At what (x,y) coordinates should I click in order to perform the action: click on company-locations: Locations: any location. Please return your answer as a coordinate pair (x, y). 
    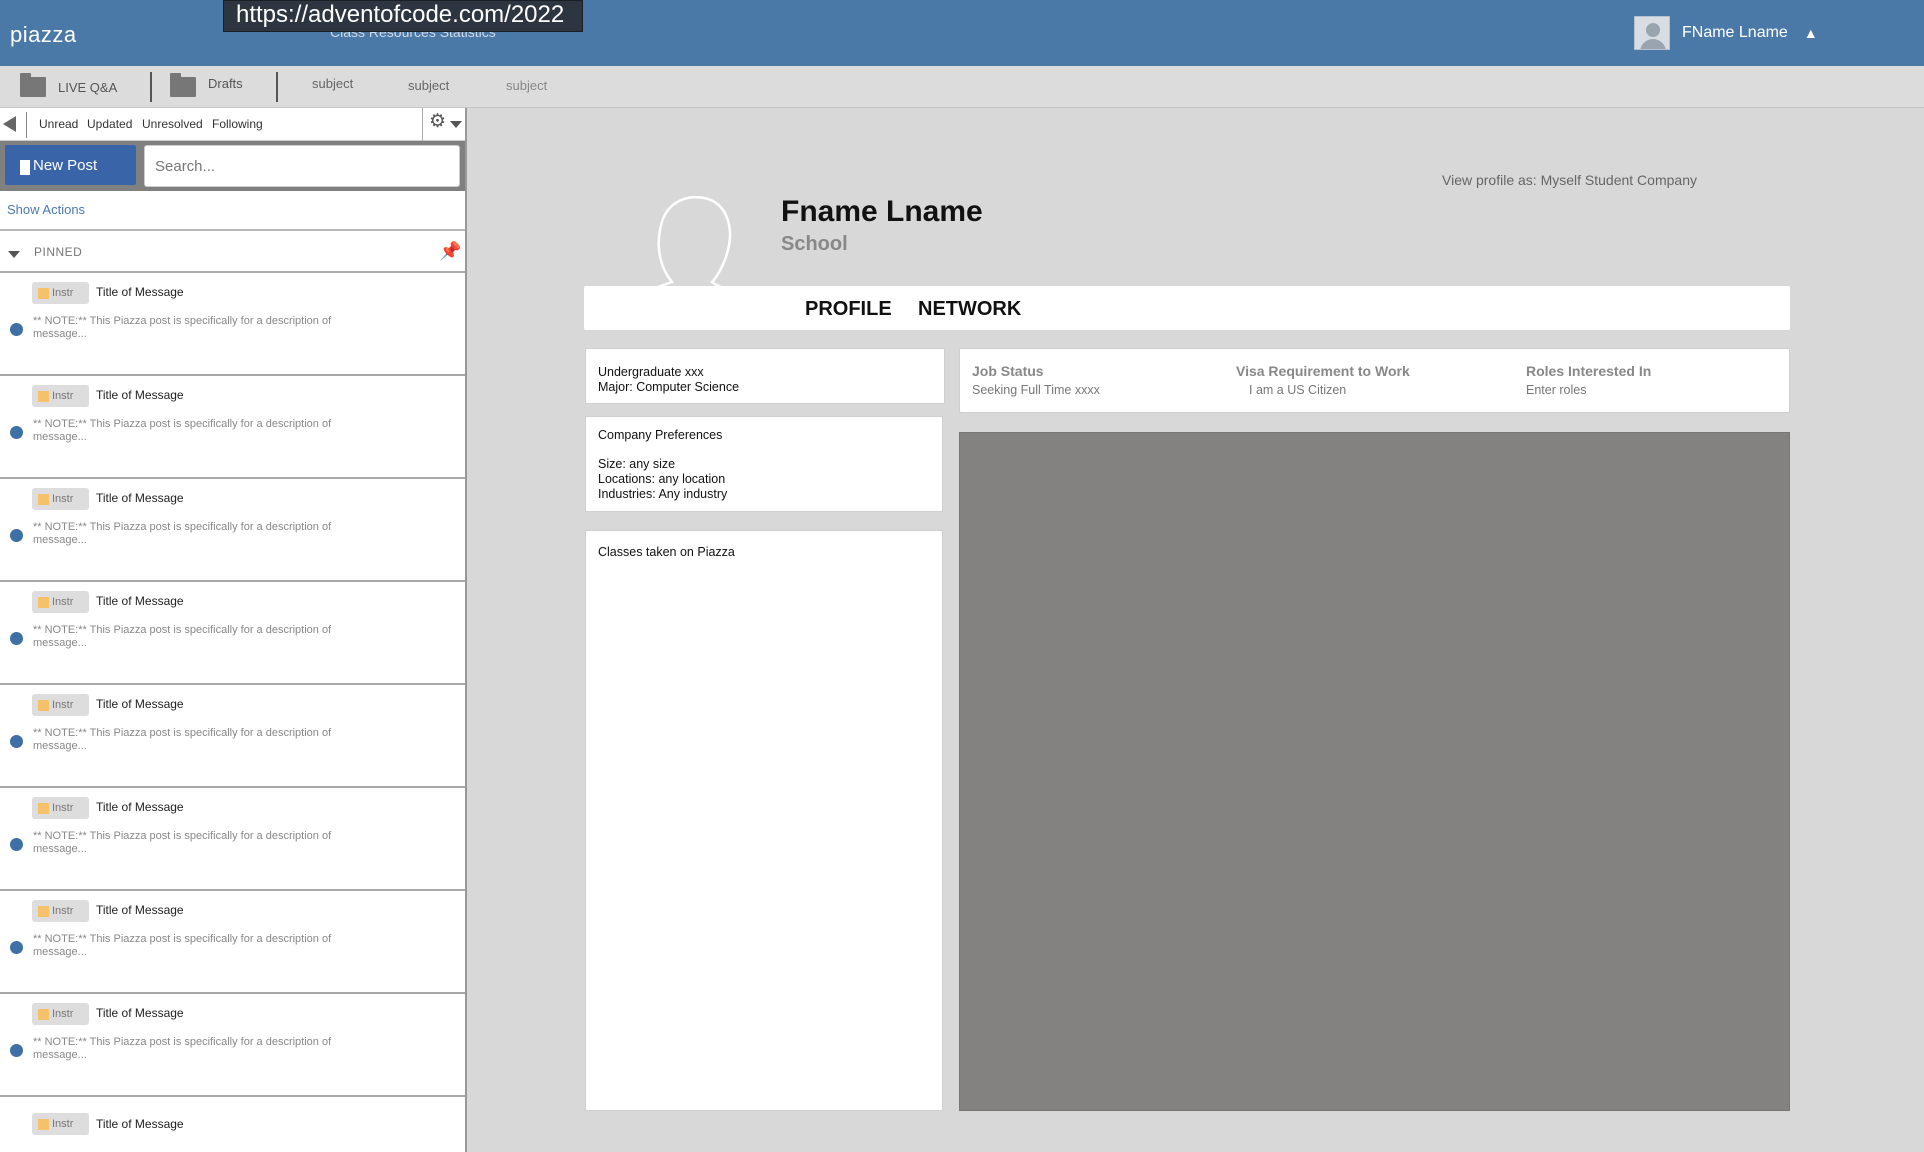
    Looking at the image, I should click on (662, 479).